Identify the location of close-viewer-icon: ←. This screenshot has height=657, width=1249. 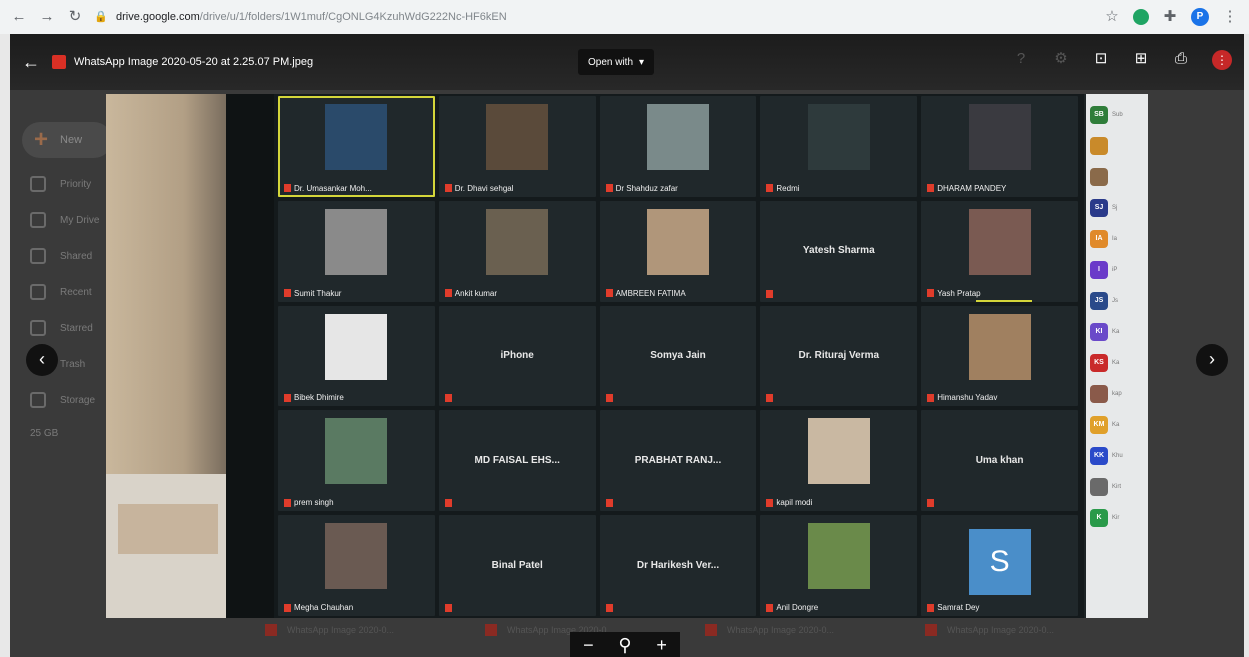
(34, 62).